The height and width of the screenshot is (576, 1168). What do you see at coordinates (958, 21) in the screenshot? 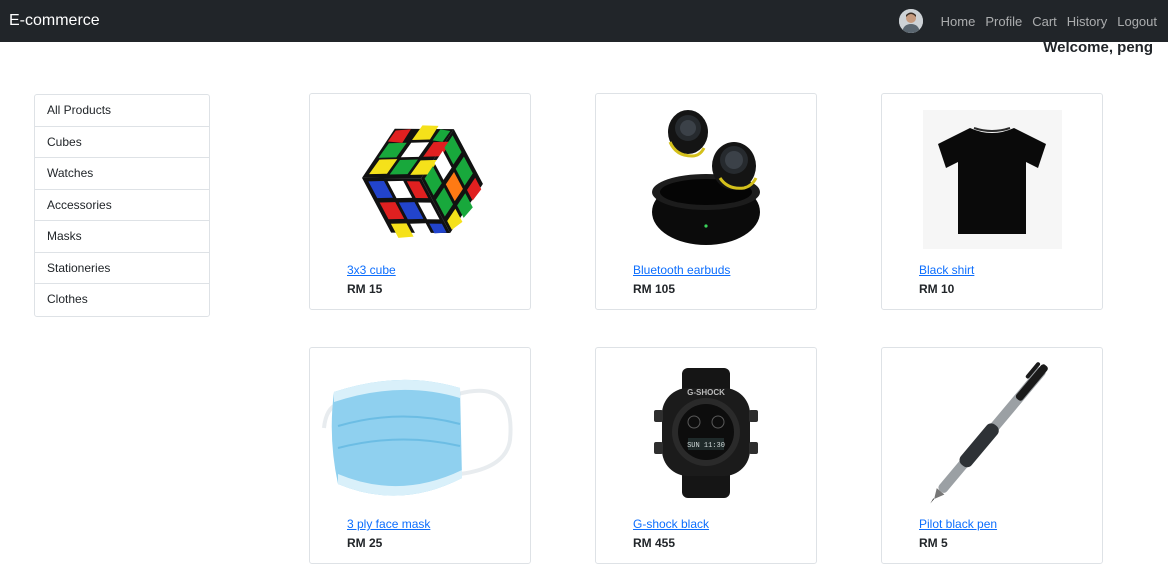
I see `nav-home: Home` at bounding box center [958, 21].